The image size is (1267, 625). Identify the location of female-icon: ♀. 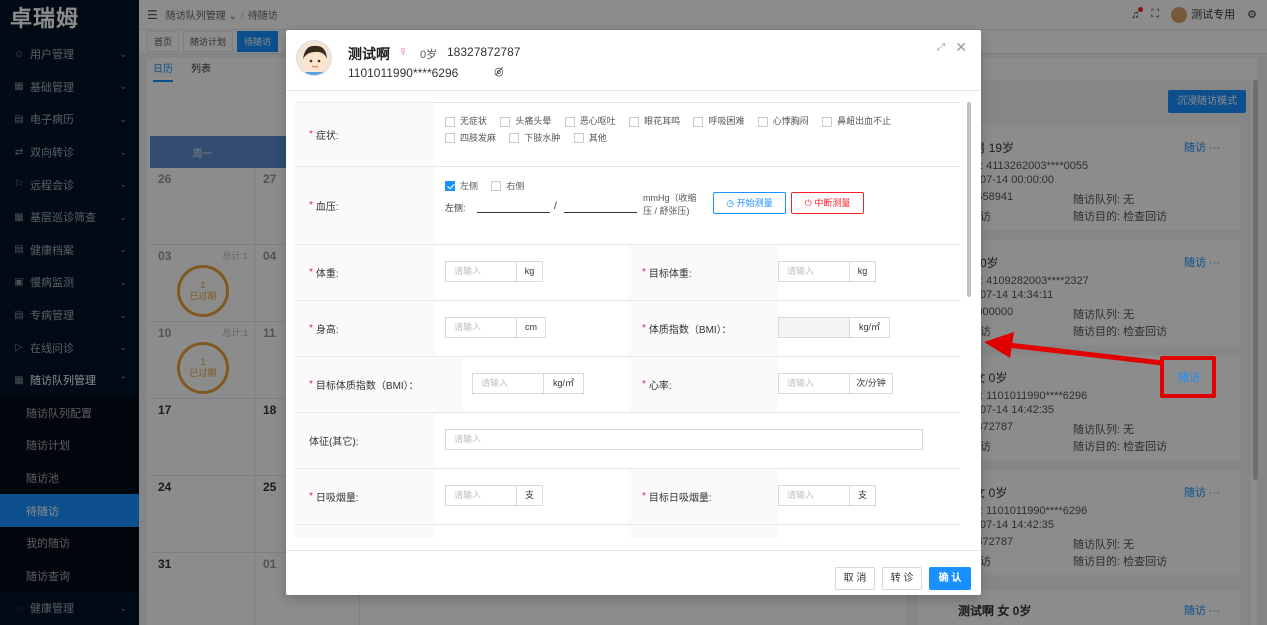
(403, 51).